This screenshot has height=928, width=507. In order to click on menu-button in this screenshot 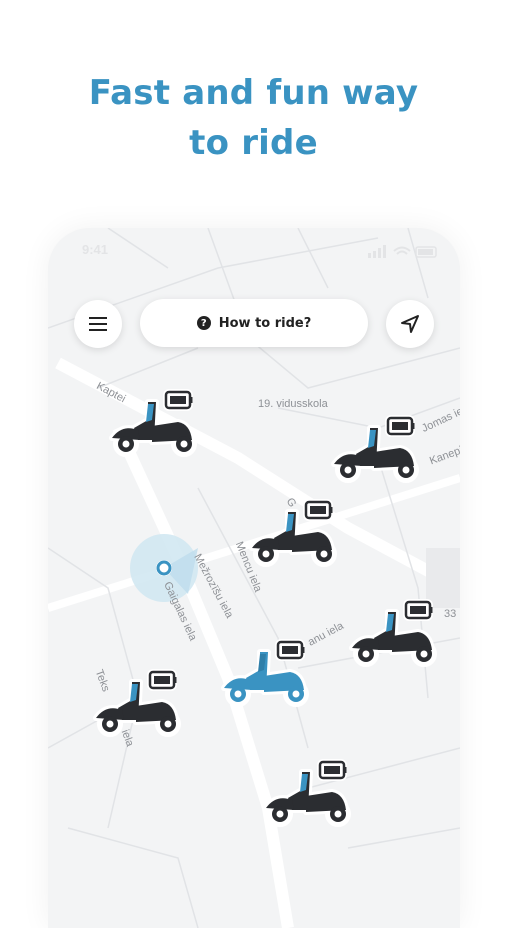, I will do `click(98, 324)`.